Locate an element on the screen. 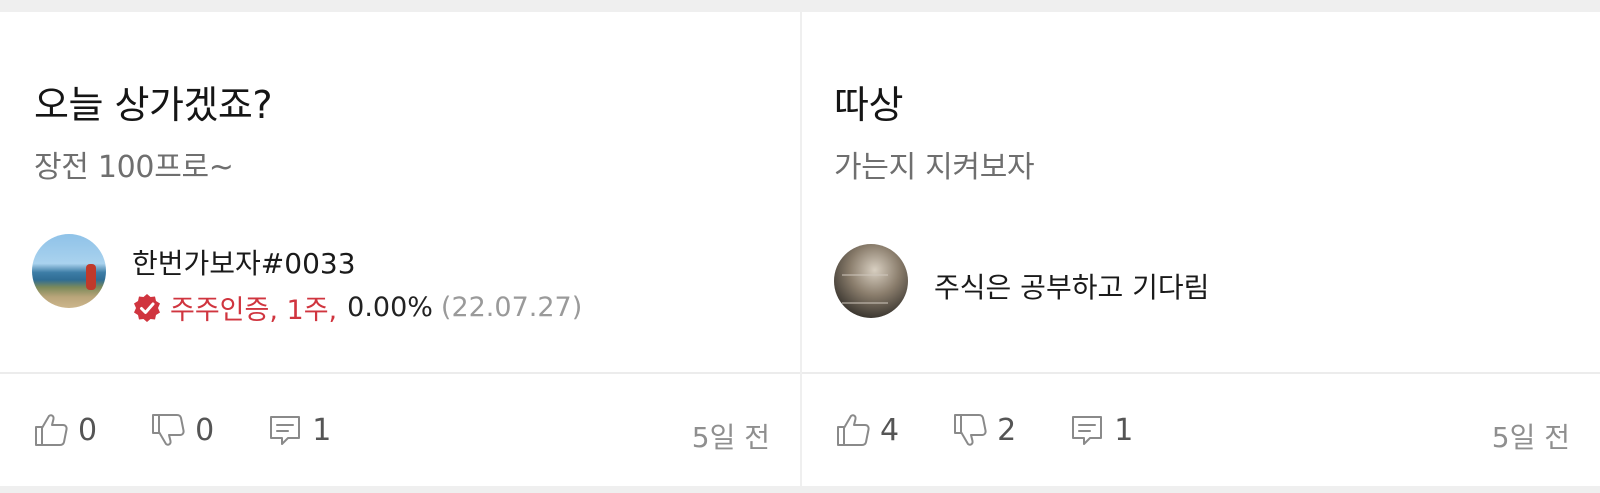 The height and width of the screenshot is (493, 1600). like-button: 4 is located at coordinates (866, 430).